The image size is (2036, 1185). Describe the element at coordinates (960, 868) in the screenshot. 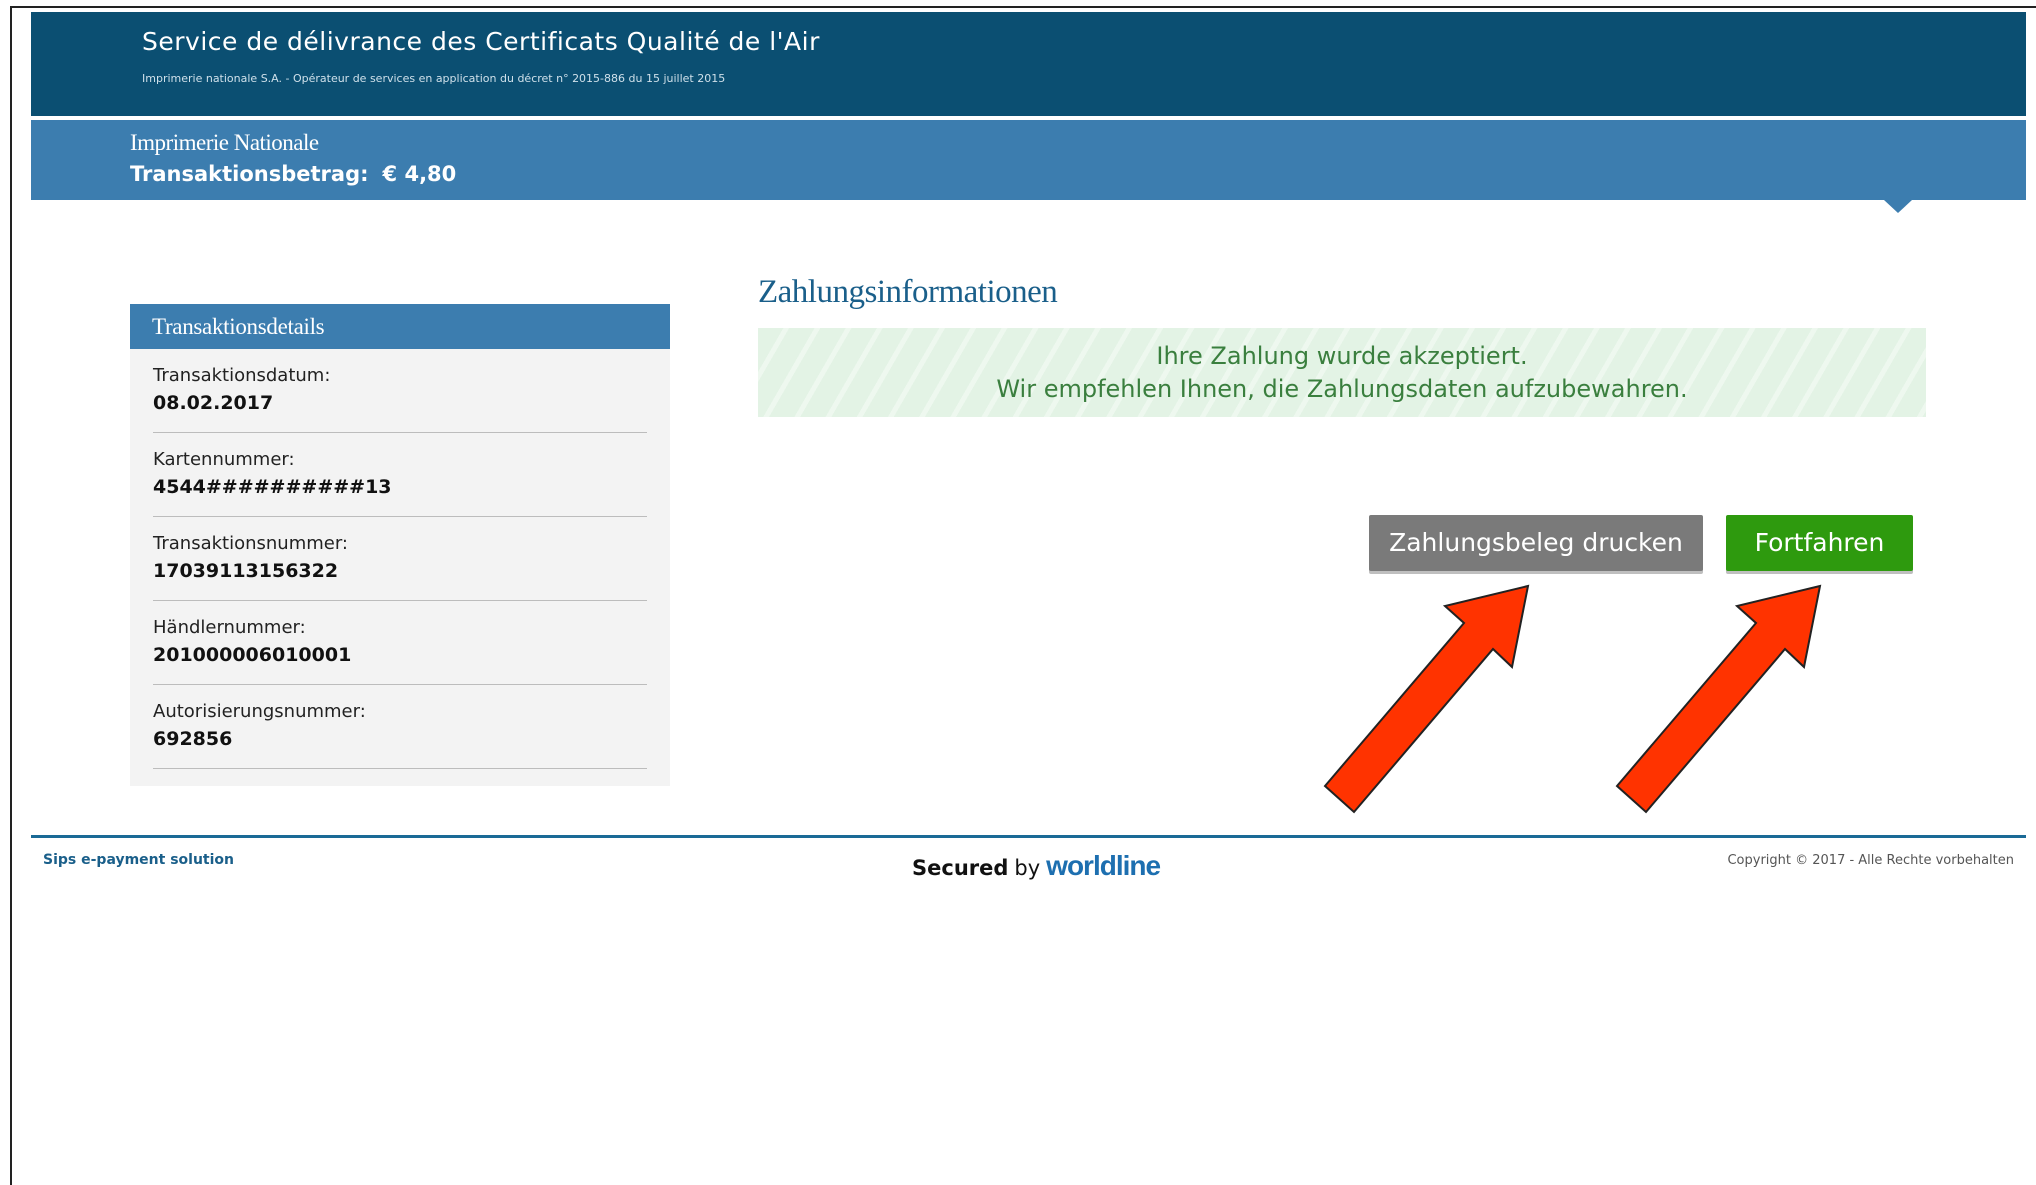

I see `secured-label: Secured` at that location.